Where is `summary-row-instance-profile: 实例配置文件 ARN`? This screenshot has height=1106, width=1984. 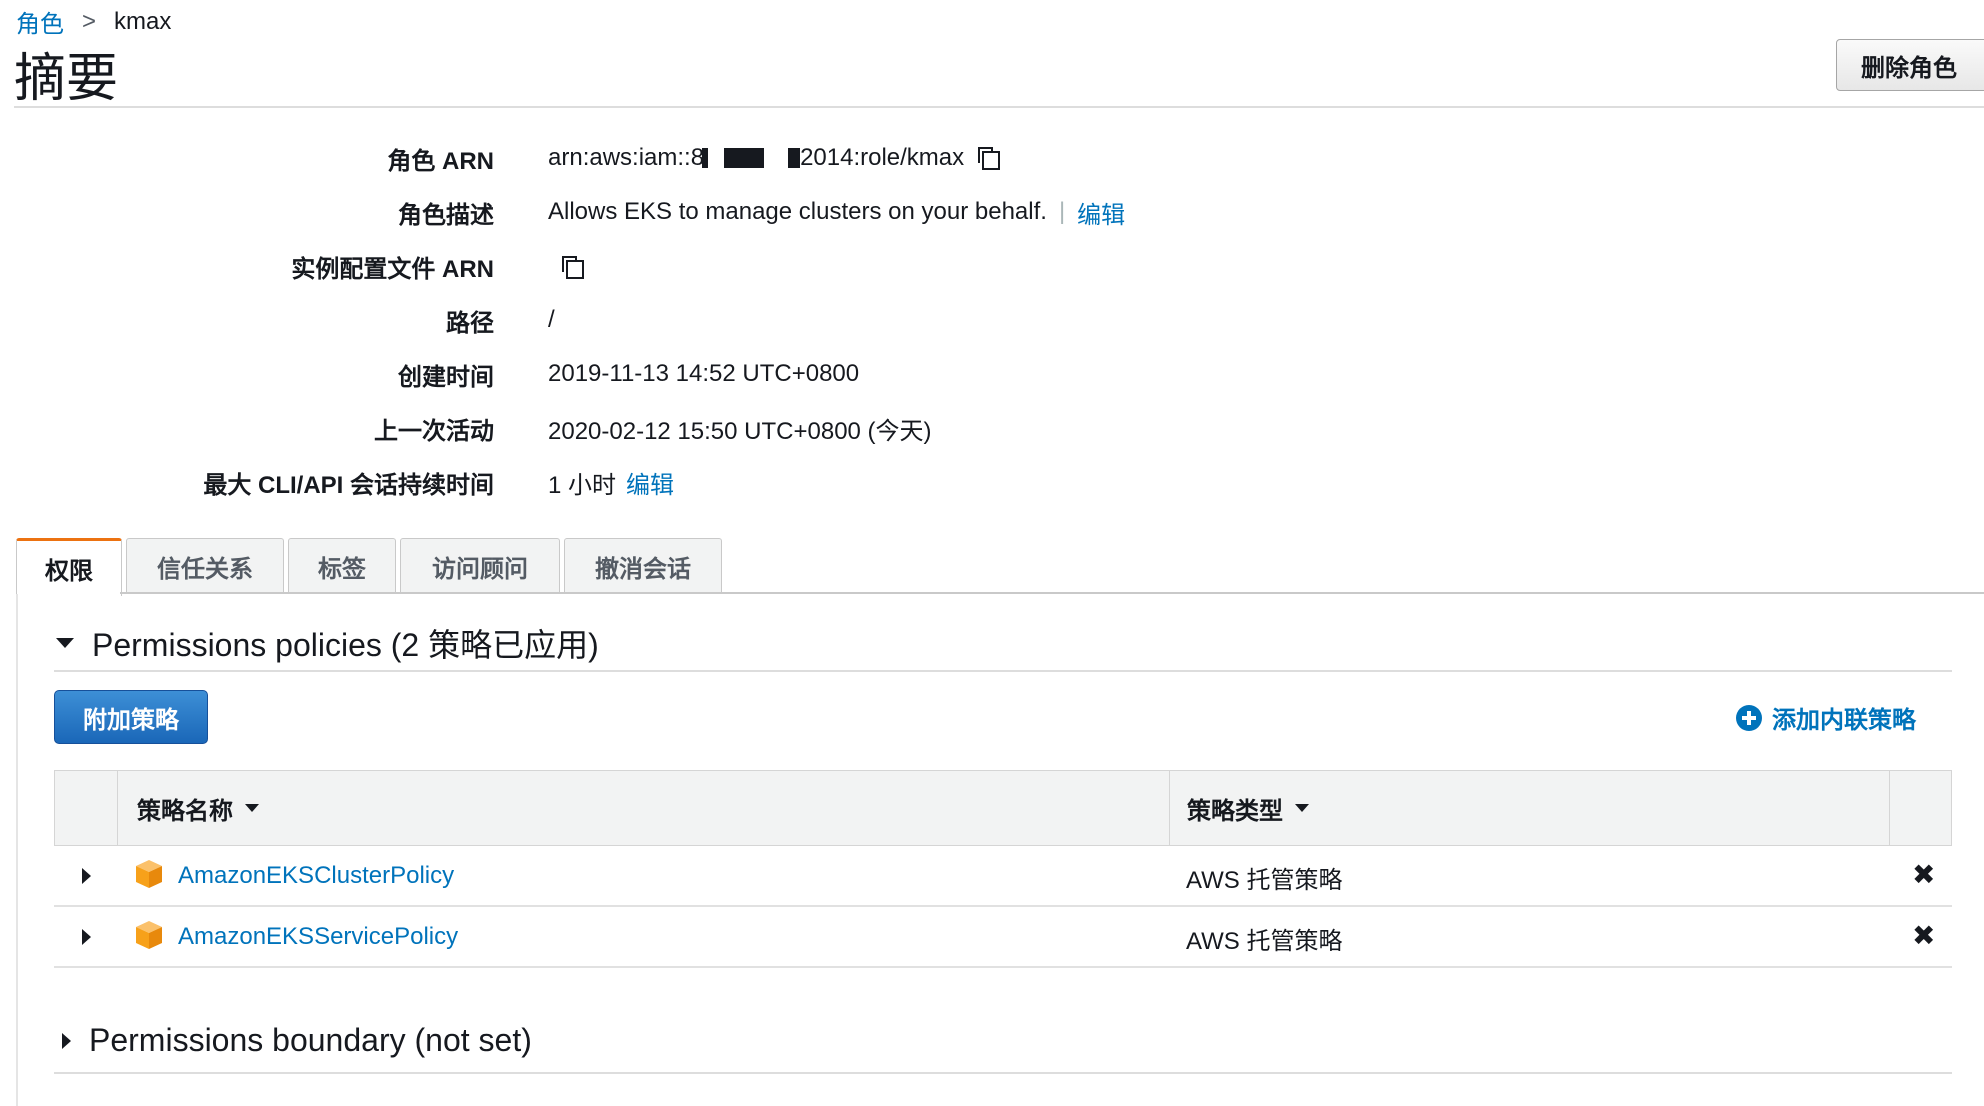 summary-row-instance-profile: 实例配置文件 ARN is located at coordinates (992, 266).